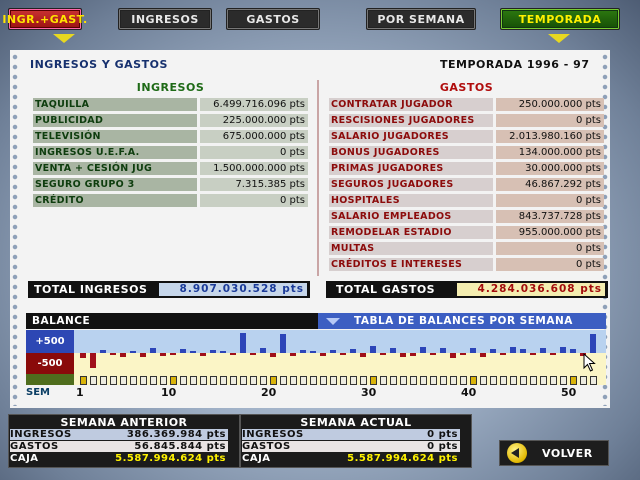 The width and height of the screenshot is (640, 480). Describe the element at coordinates (411, 104) in the screenshot. I see `gastos-row-label: CONTRATAR JUGADOR` at that location.